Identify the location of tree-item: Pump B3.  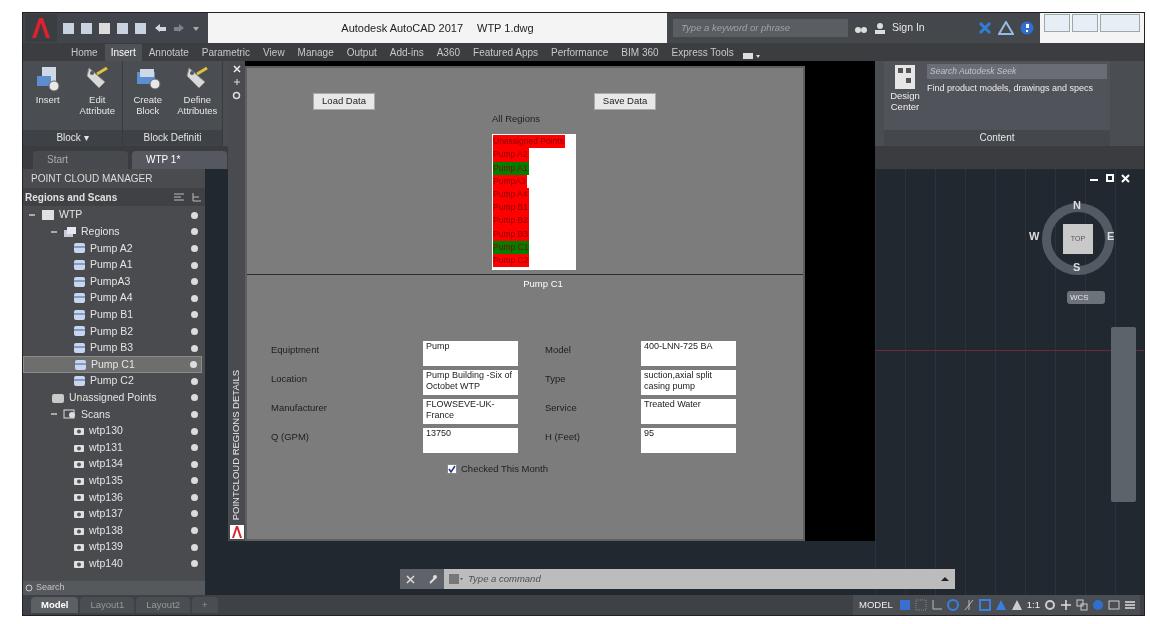
(112, 348).